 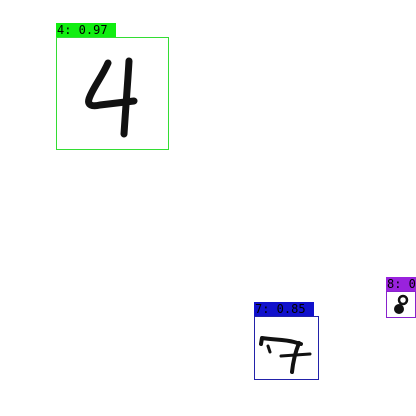 I want to click on detection-box-4: 4: 0.97, so click(x=112, y=86).